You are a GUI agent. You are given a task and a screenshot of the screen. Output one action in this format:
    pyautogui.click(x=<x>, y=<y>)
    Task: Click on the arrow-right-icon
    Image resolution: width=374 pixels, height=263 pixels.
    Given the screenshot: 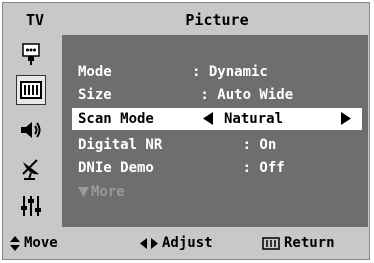 What is the action you would take?
    pyautogui.click(x=346, y=120)
    